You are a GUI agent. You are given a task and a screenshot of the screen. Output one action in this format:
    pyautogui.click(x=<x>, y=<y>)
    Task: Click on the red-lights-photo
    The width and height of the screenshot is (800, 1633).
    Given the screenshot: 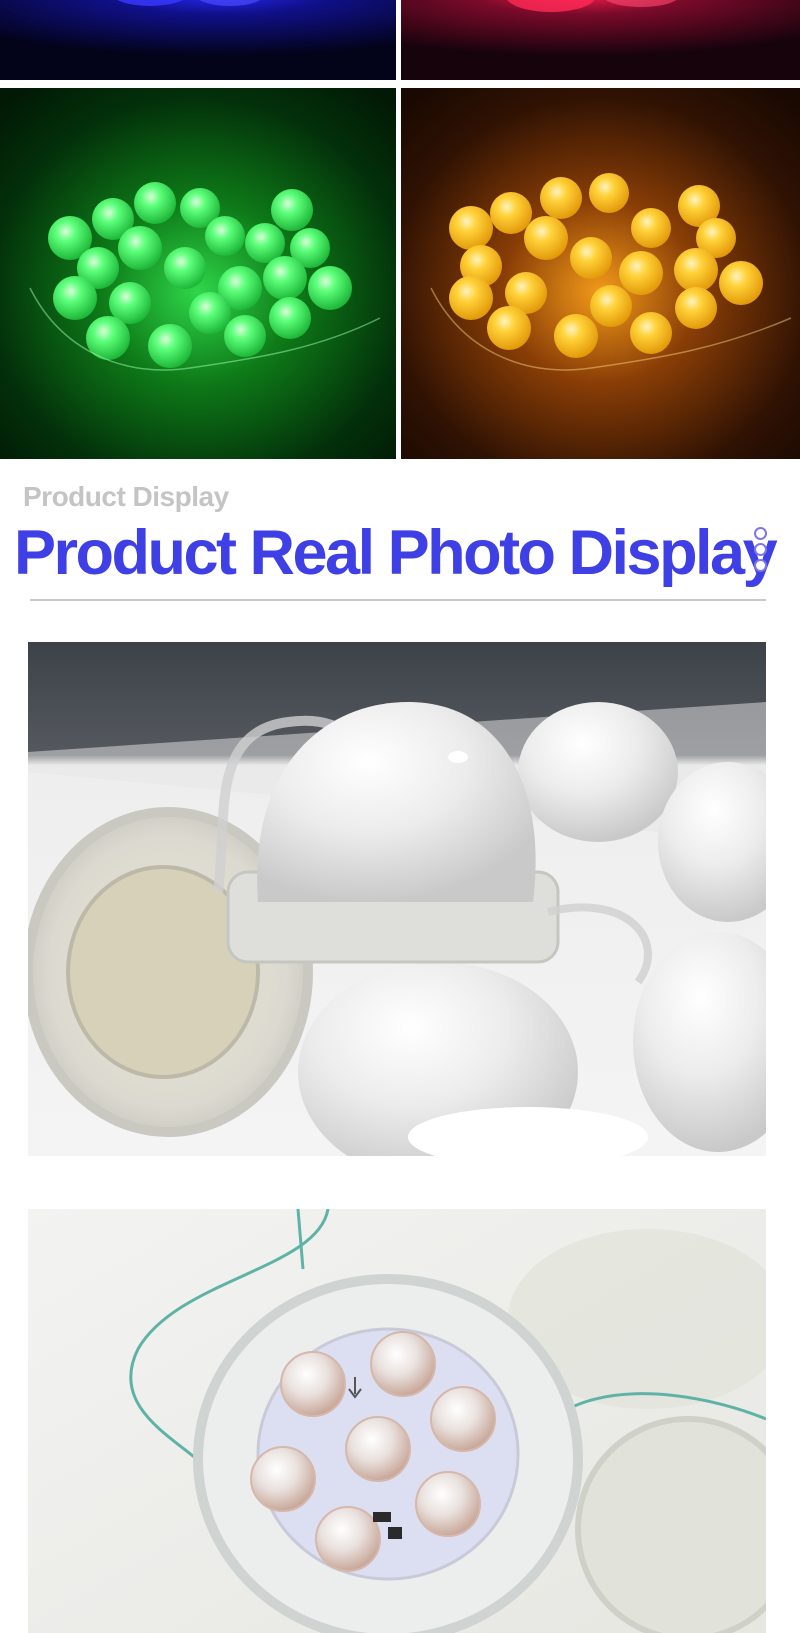 What is the action you would take?
    pyautogui.click(x=600, y=40)
    